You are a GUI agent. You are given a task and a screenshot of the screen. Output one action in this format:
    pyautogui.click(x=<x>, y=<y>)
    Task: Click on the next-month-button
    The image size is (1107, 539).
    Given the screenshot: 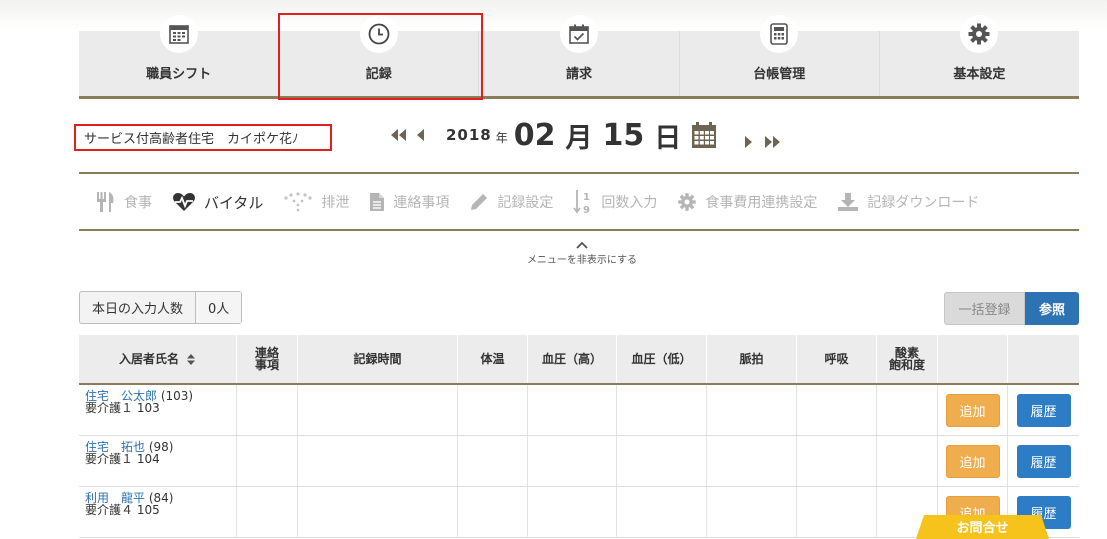 What is the action you would take?
    pyautogui.click(x=772, y=142)
    